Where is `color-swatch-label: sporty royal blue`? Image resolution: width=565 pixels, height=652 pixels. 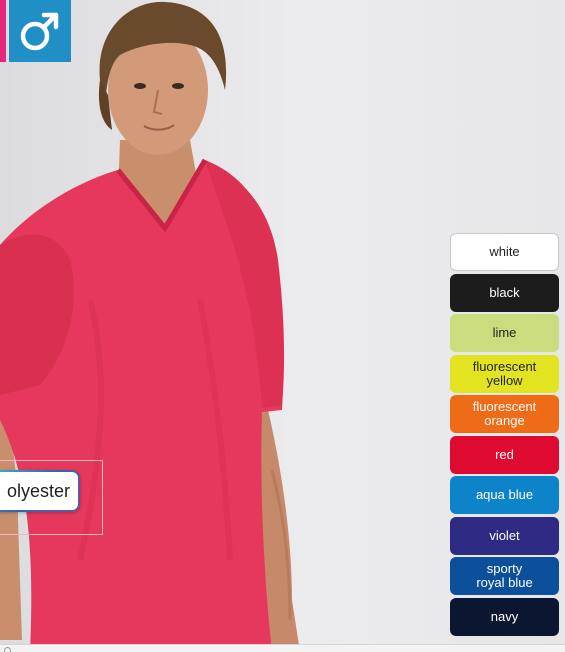
color-swatch-label: sporty royal blue is located at coordinates (504, 575).